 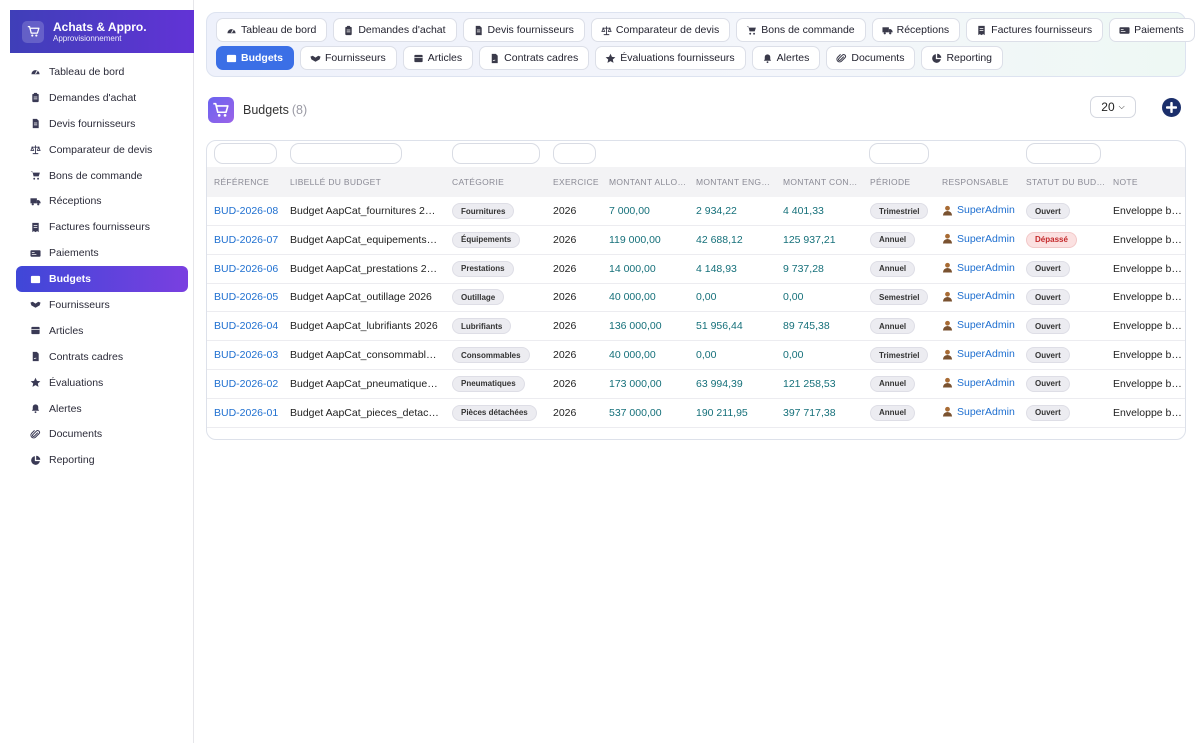 I want to click on filter-period-input, so click(x=899, y=153).